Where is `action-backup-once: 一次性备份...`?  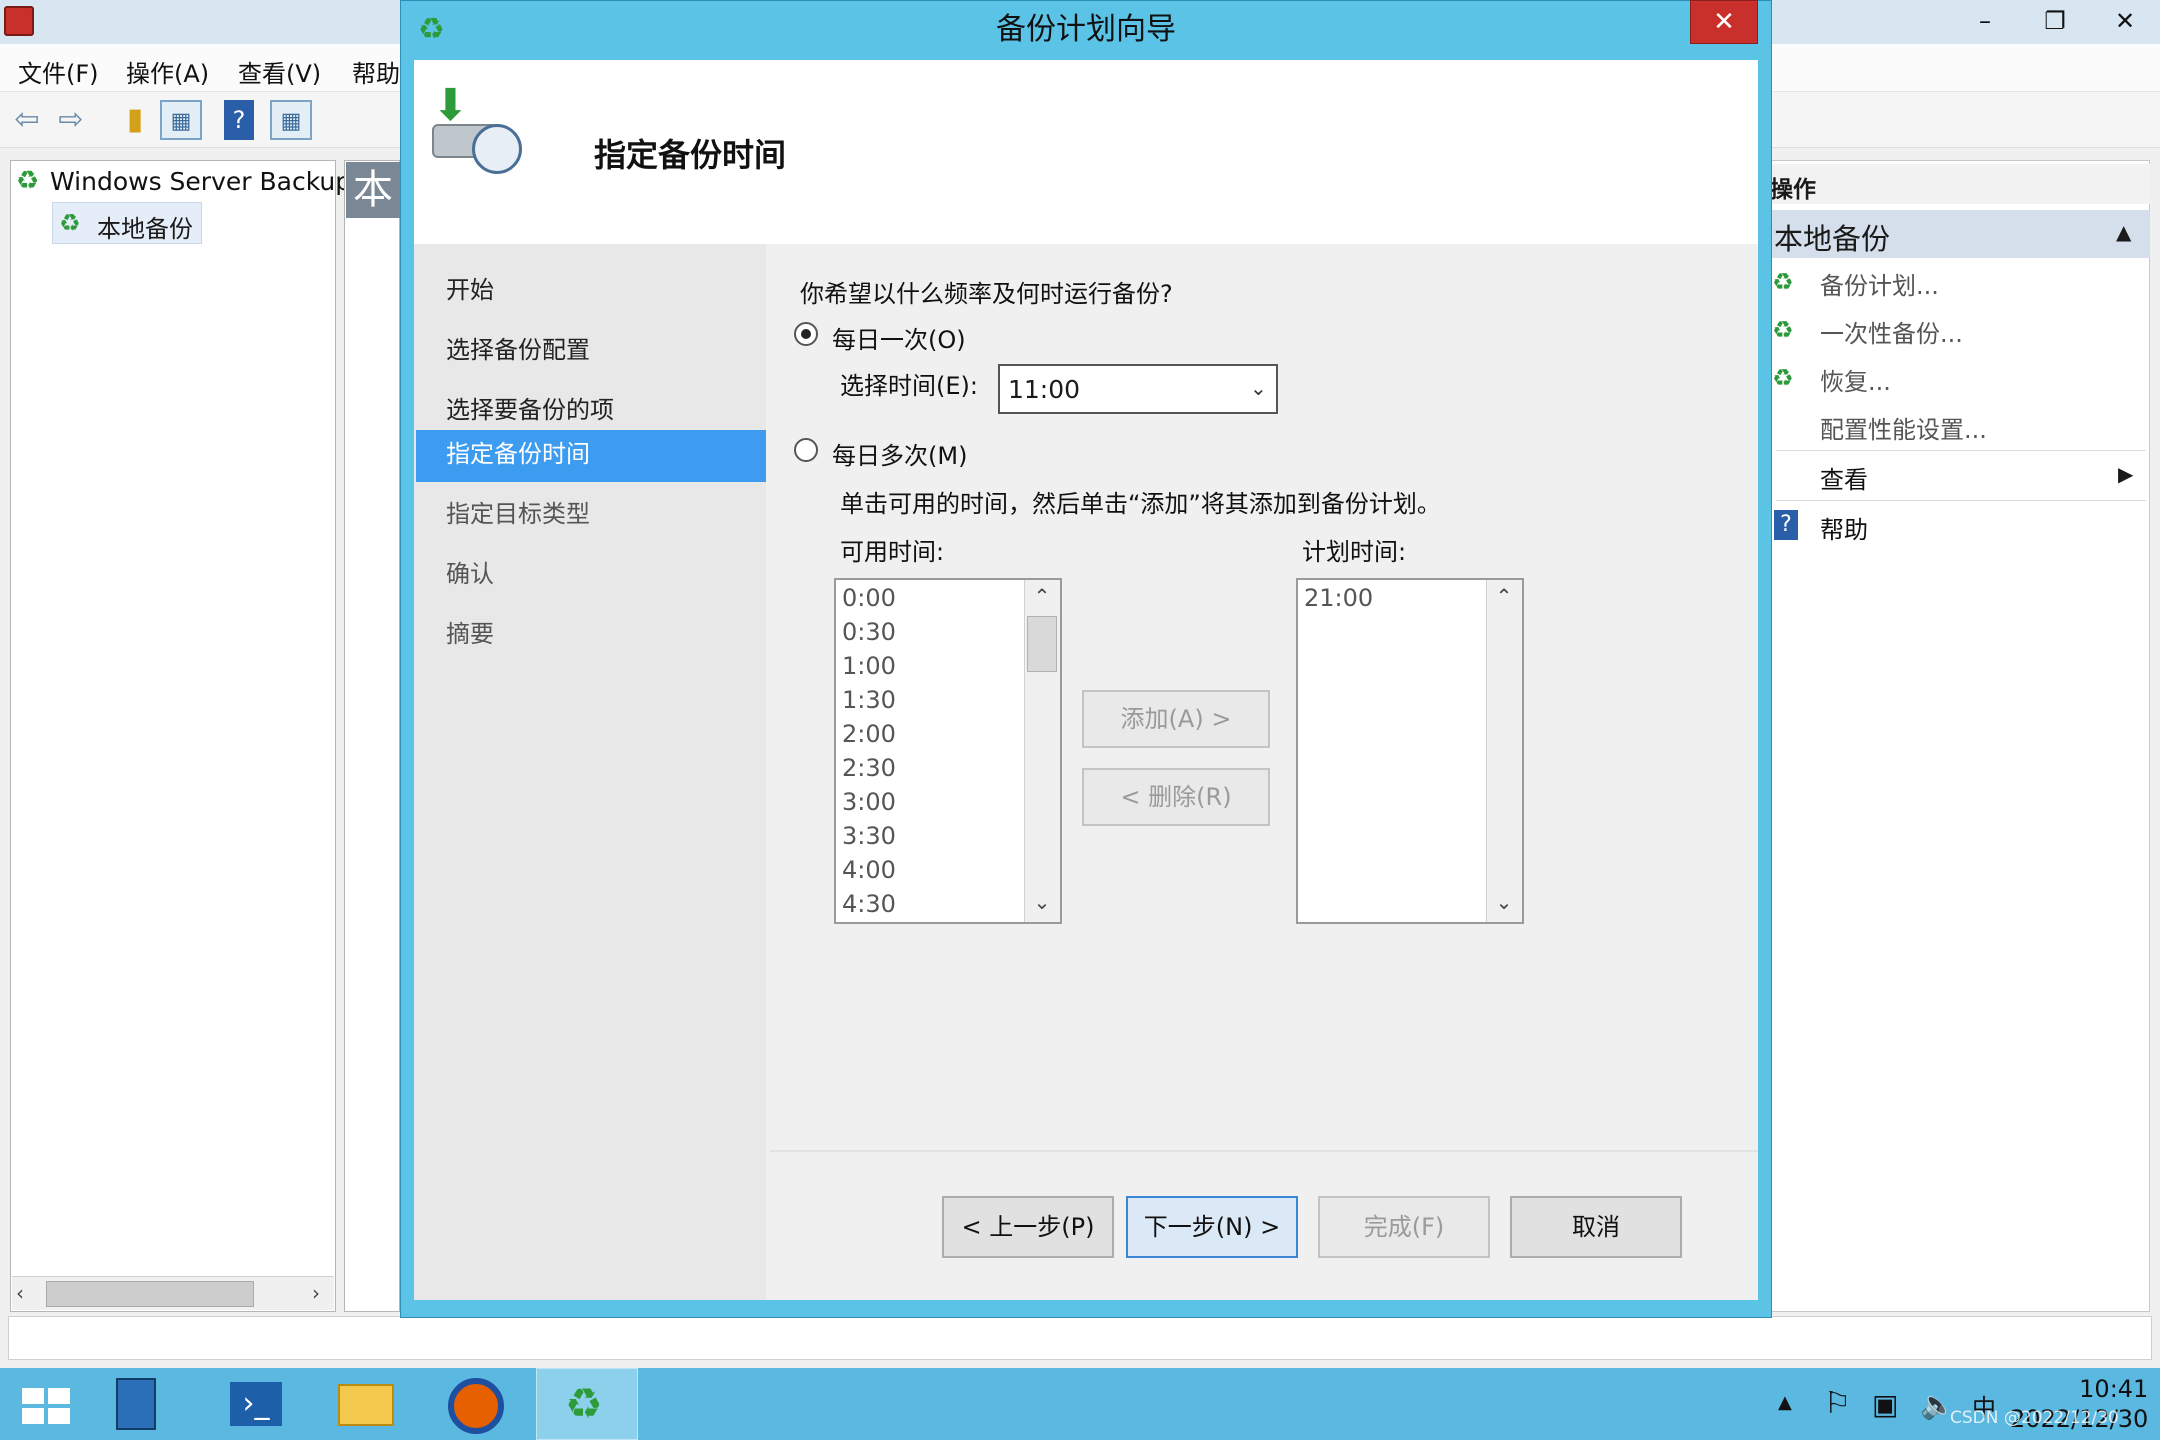
action-backup-once: 一次性备份... is located at coordinates (1891, 331).